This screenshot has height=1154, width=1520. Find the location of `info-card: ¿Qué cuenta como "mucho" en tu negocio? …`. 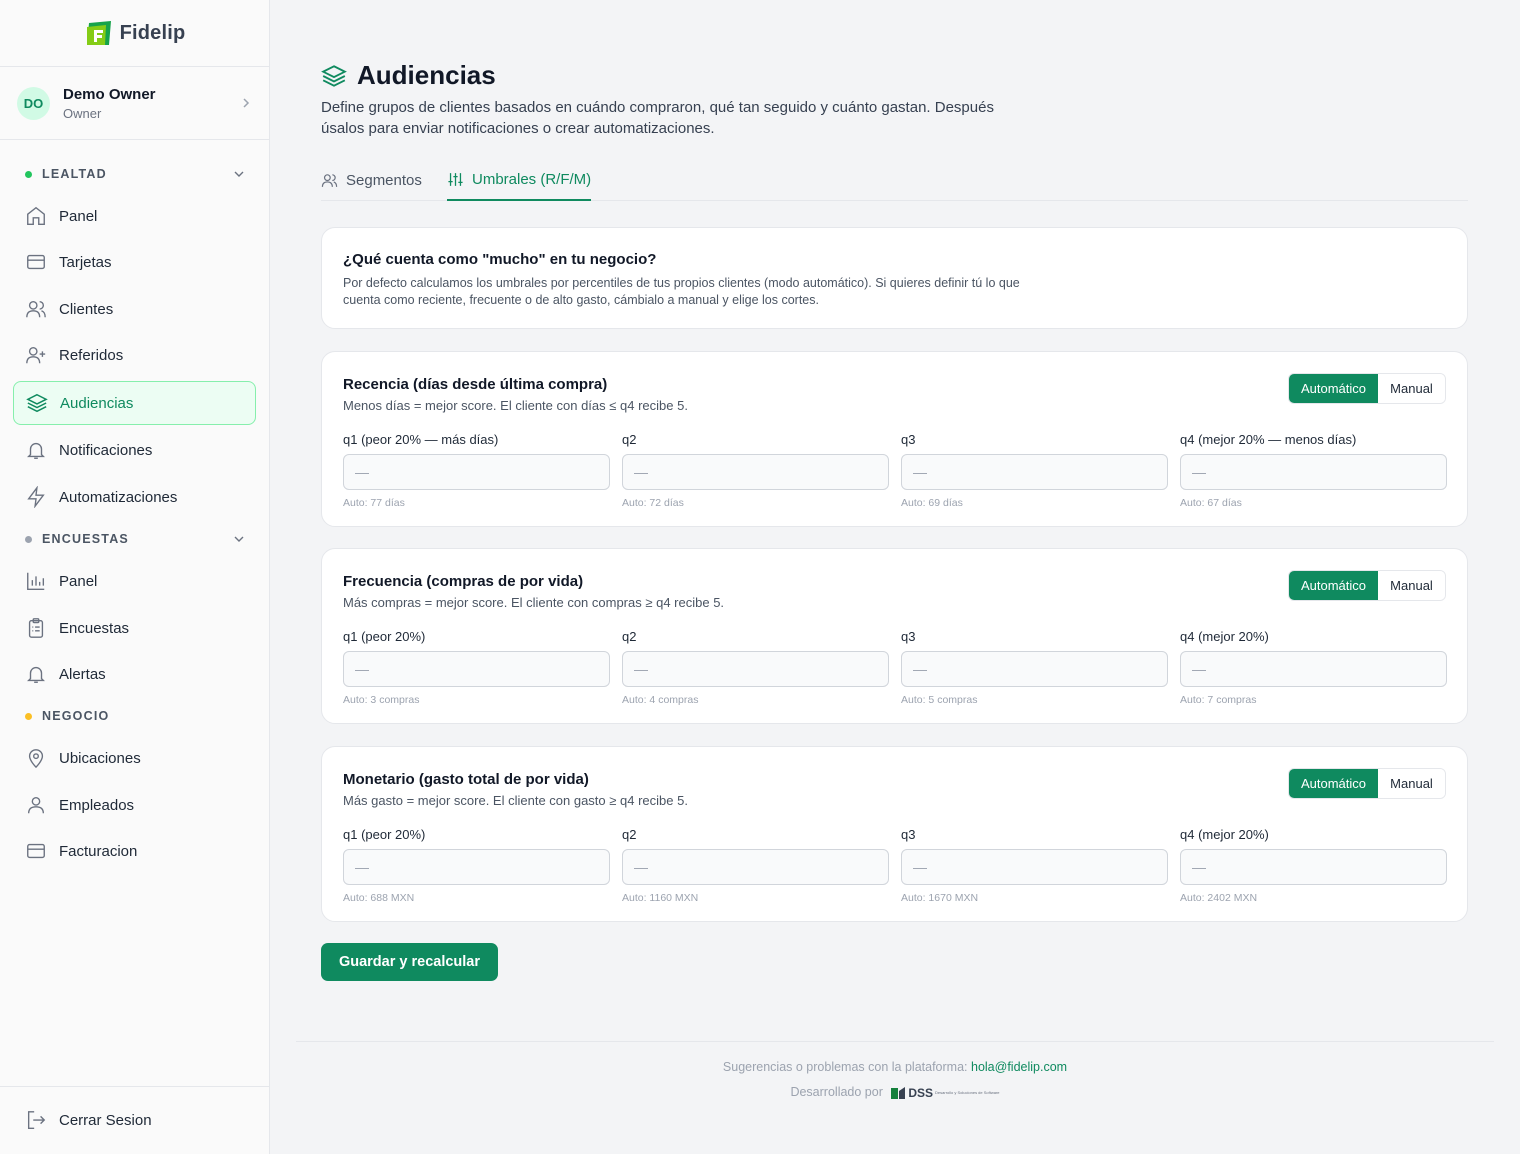

info-card: ¿Qué cuenta como "mucho" en tu negocio? … is located at coordinates (894, 278).